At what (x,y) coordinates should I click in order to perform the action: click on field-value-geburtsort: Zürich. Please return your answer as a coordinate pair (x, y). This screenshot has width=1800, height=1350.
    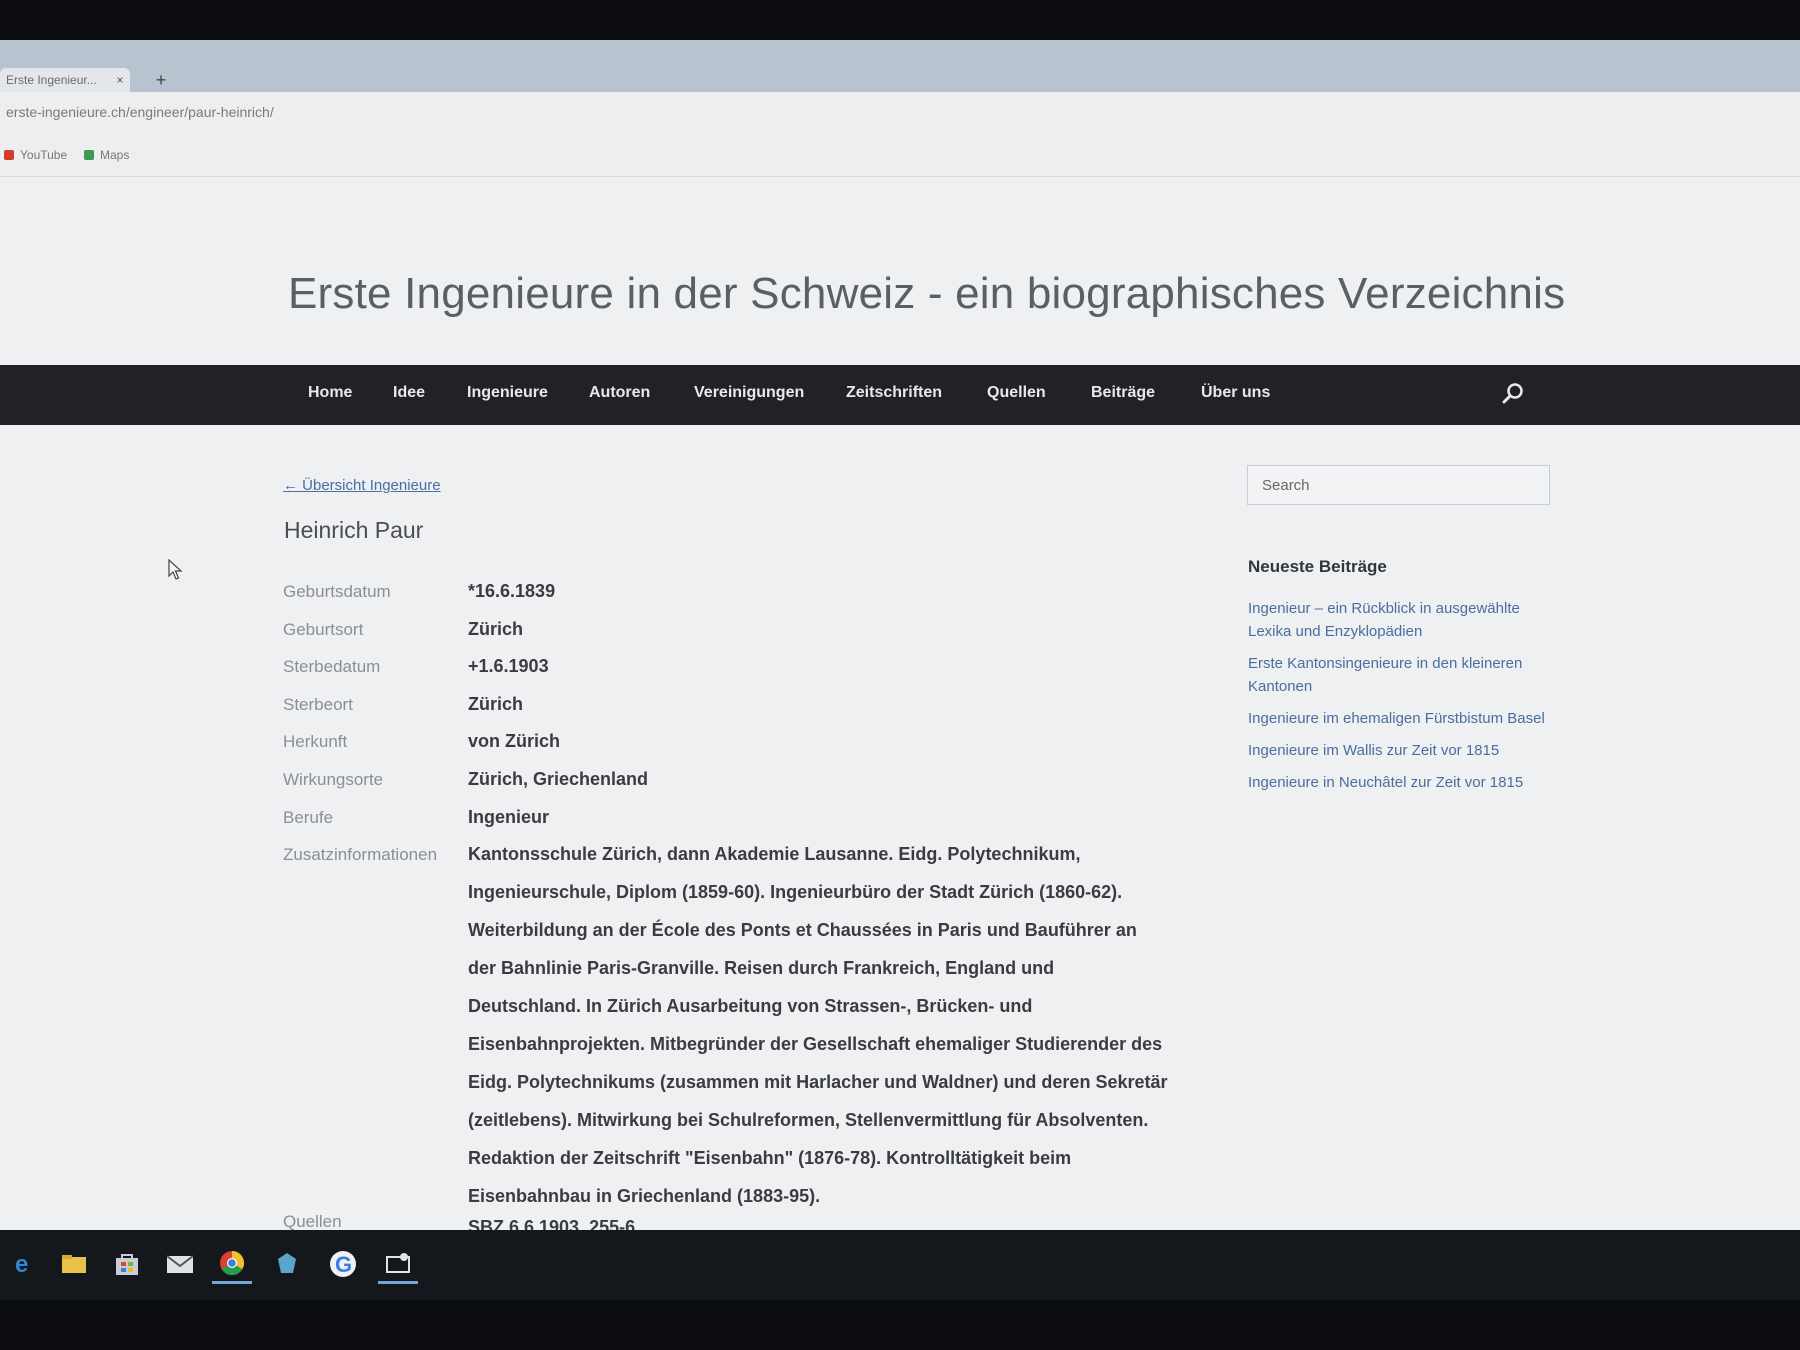
    Looking at the image, I should click on (496, 629).